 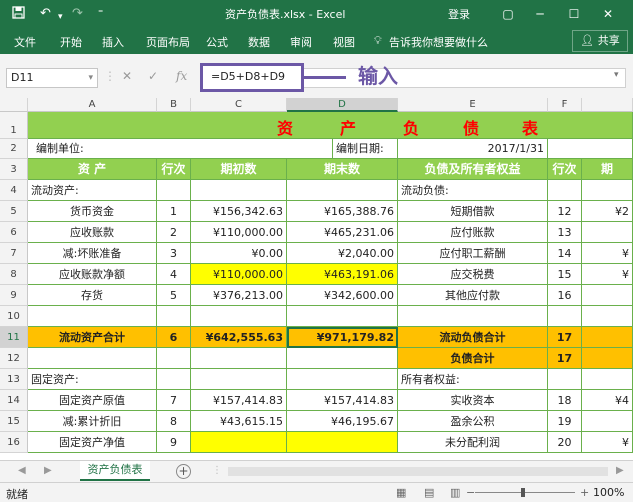 I want to click on cell-d13, so click(x=342, y=379).